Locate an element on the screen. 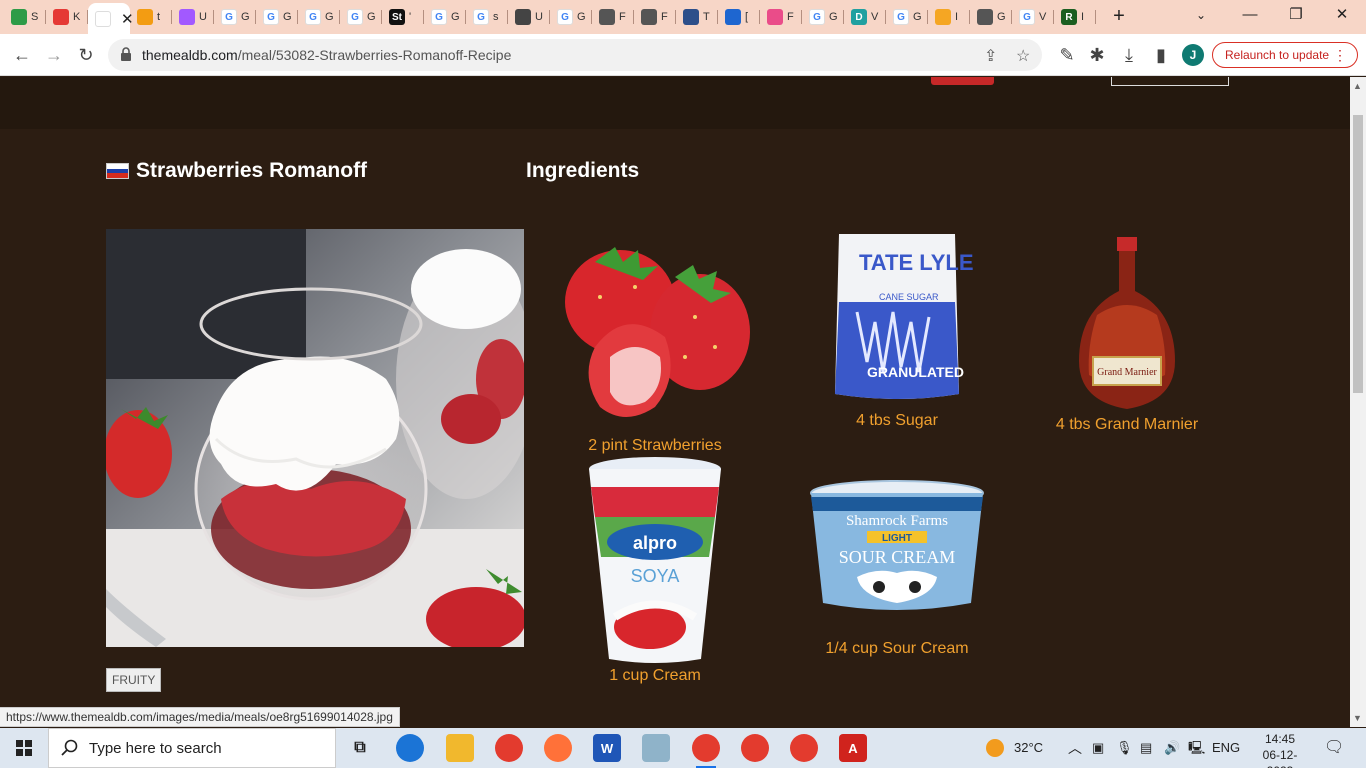  browser-tab: I is located at coordinates (948, 17).